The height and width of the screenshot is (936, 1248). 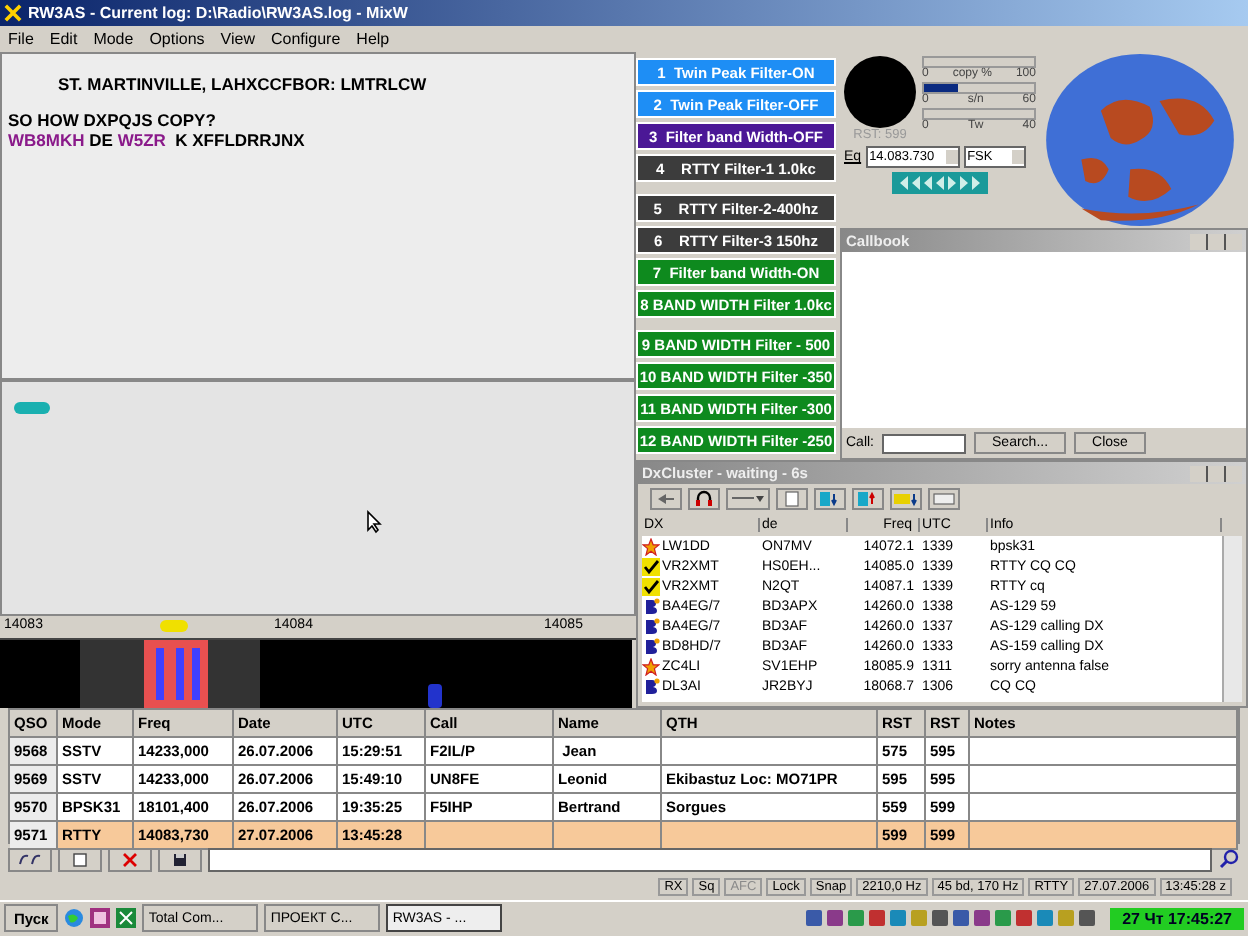 I want to click on mouse-pointer-icon, so click(x=374, y=522).